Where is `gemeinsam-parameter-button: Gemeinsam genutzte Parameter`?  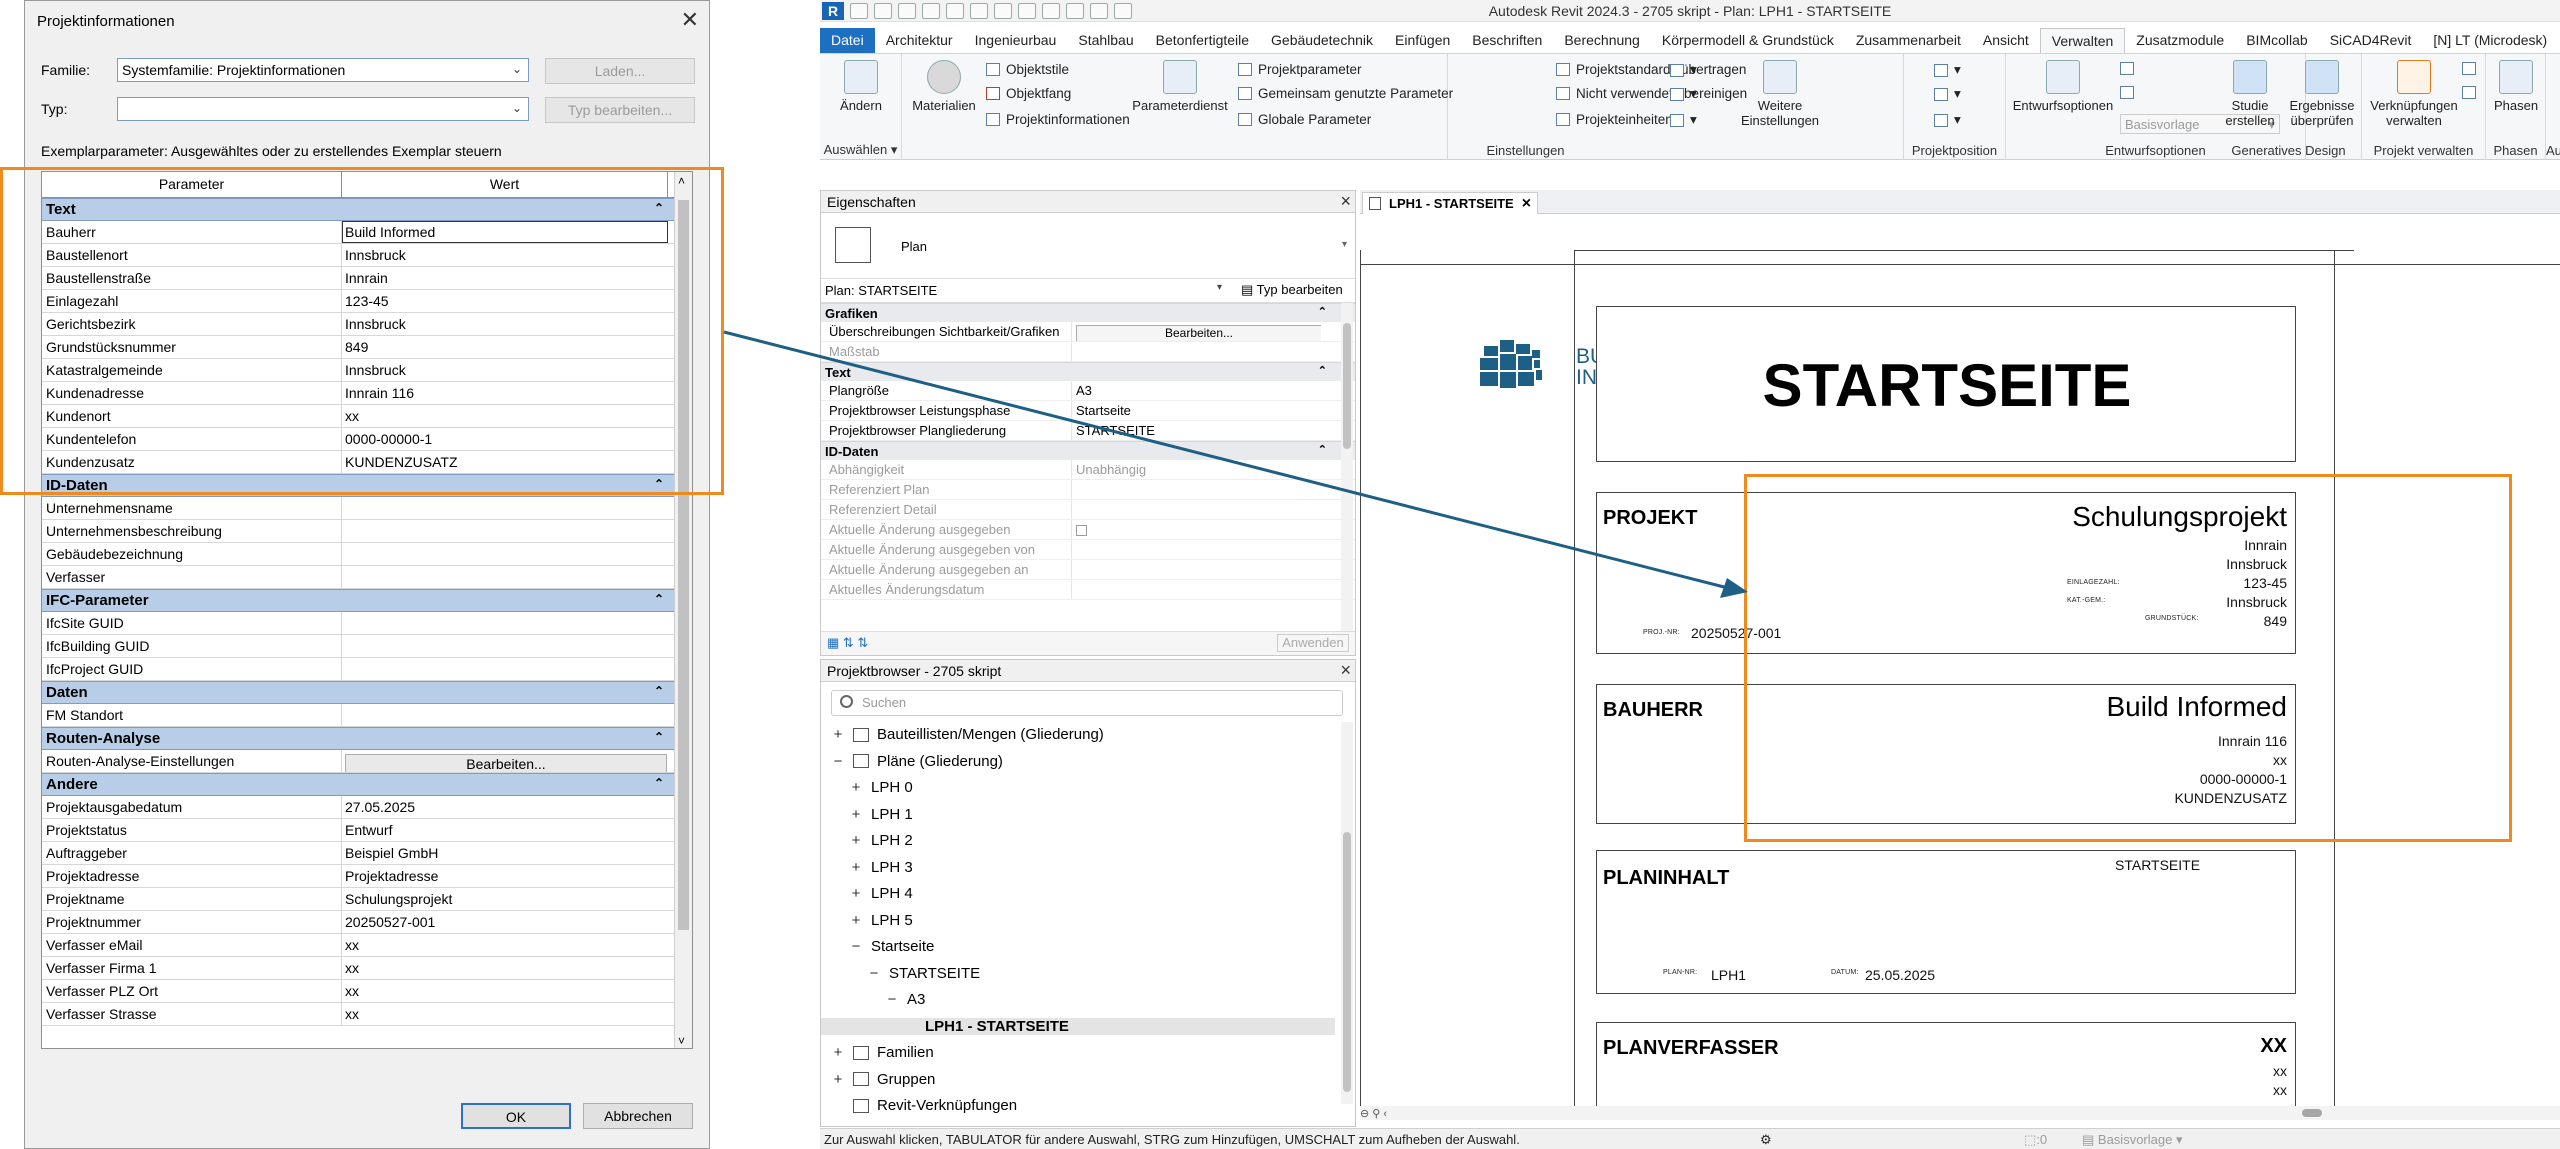 gemeinsam-parameter-button: Gemeinsam genutzte Parameter is located at coordinates (1345, 93).